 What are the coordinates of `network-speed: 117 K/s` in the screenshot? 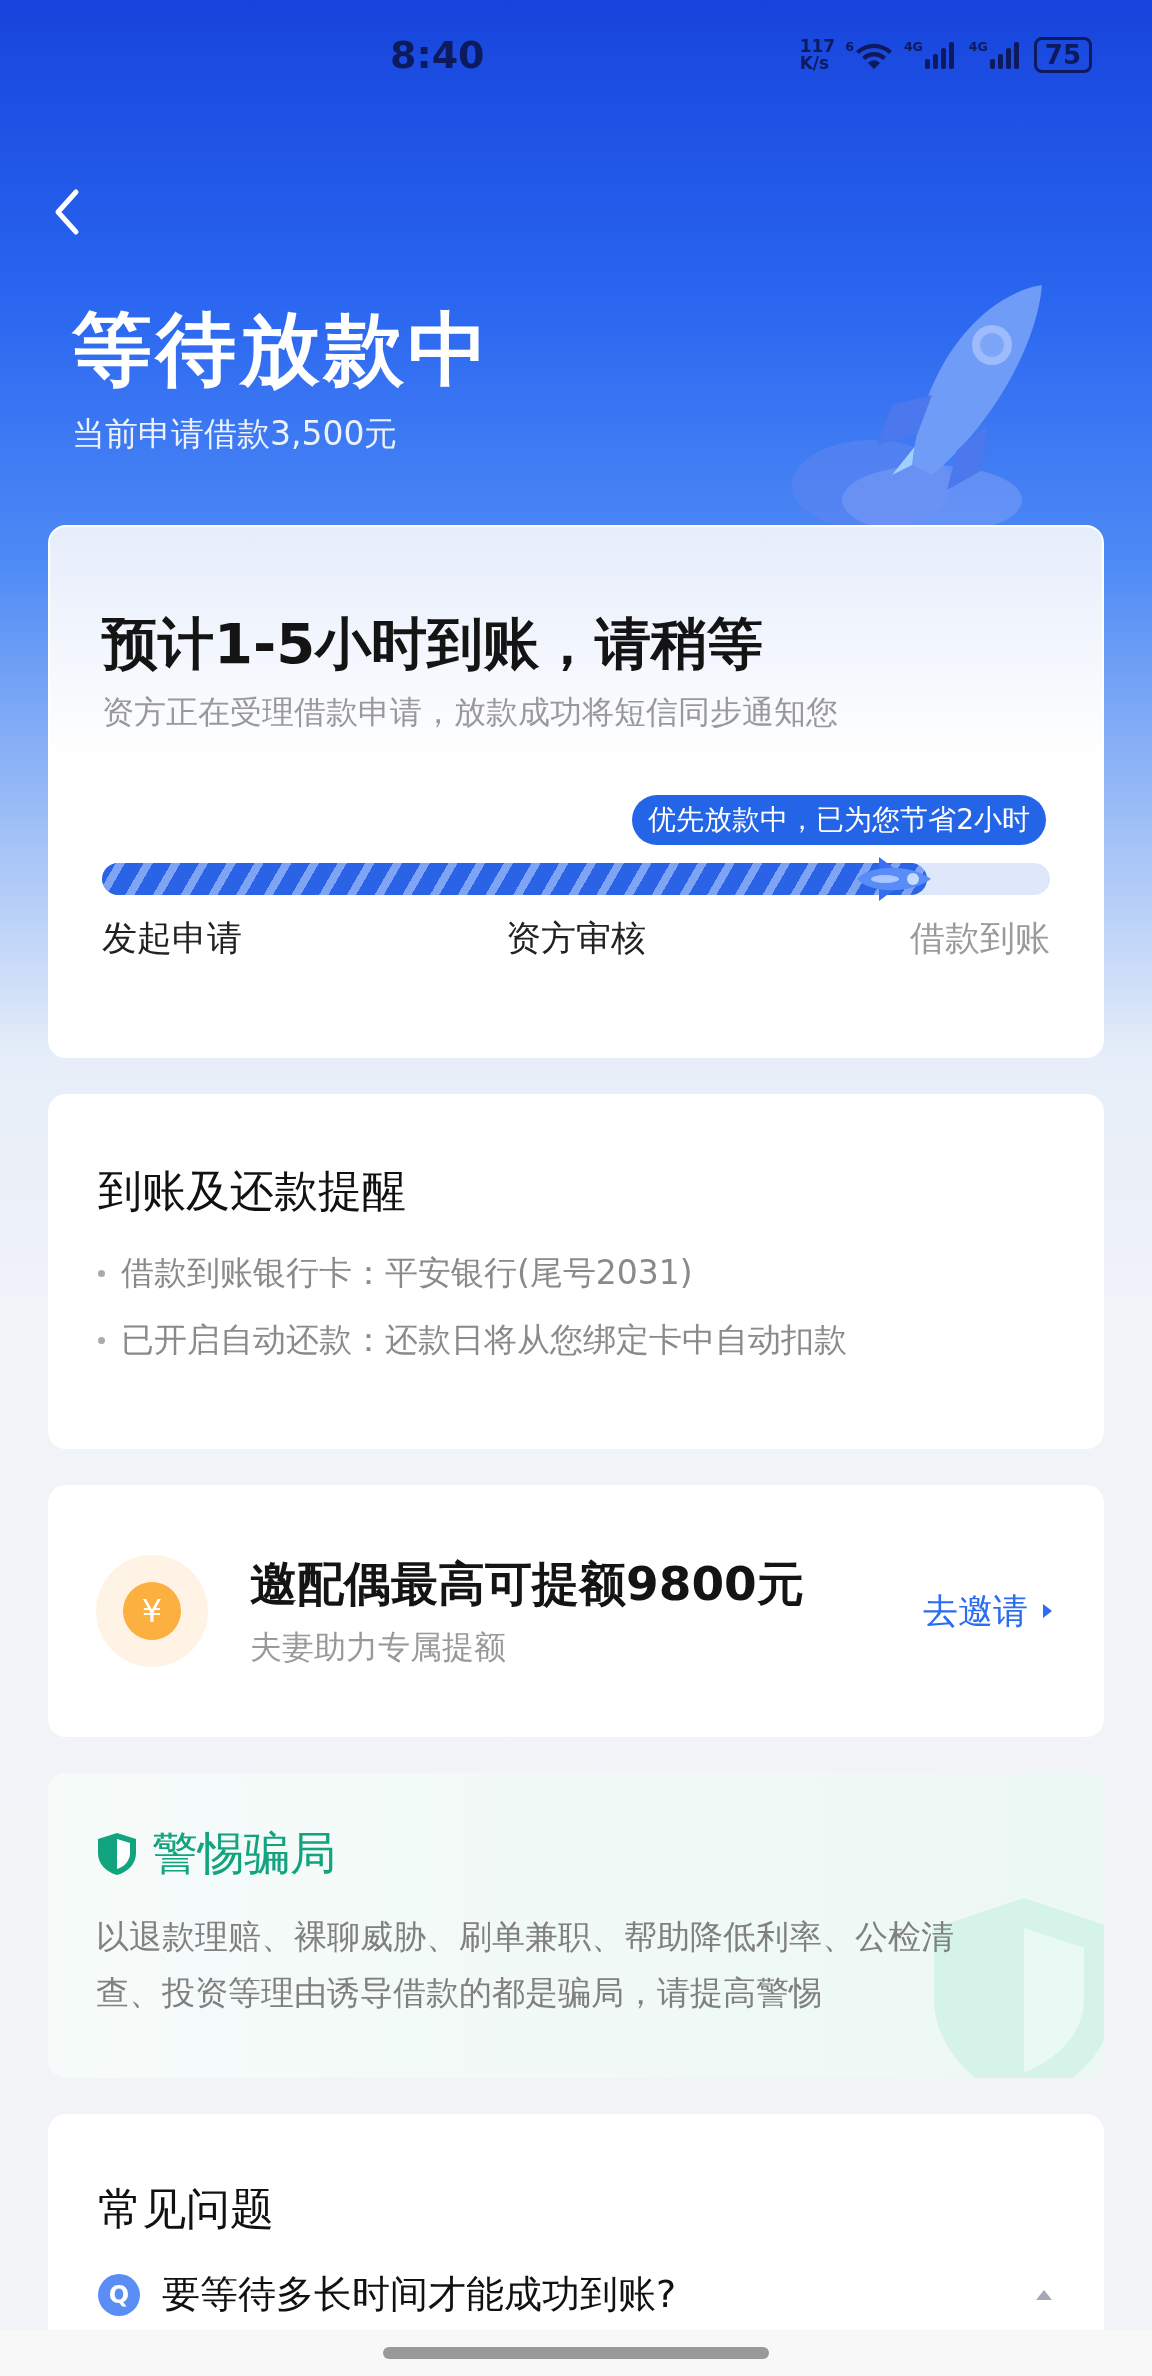 It's located at (817, 55).